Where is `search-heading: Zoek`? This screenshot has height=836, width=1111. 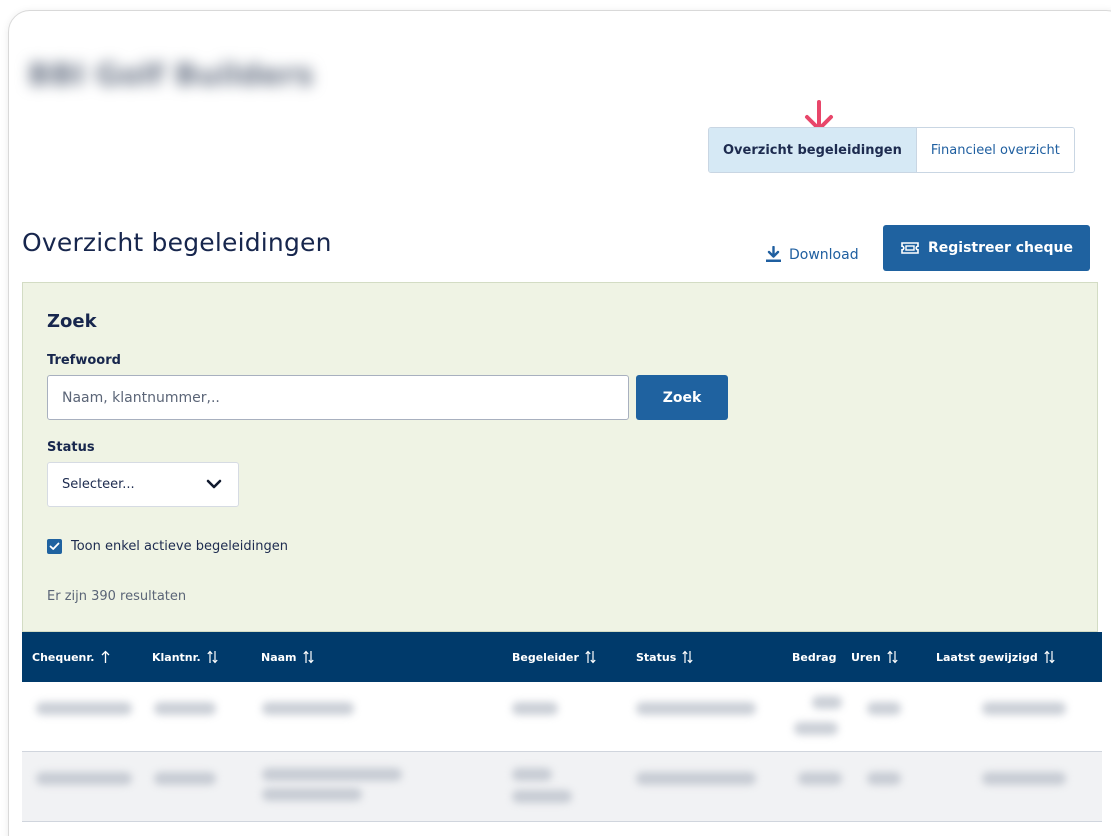
search-heading: Zoek is located at coordinates (72, 321).